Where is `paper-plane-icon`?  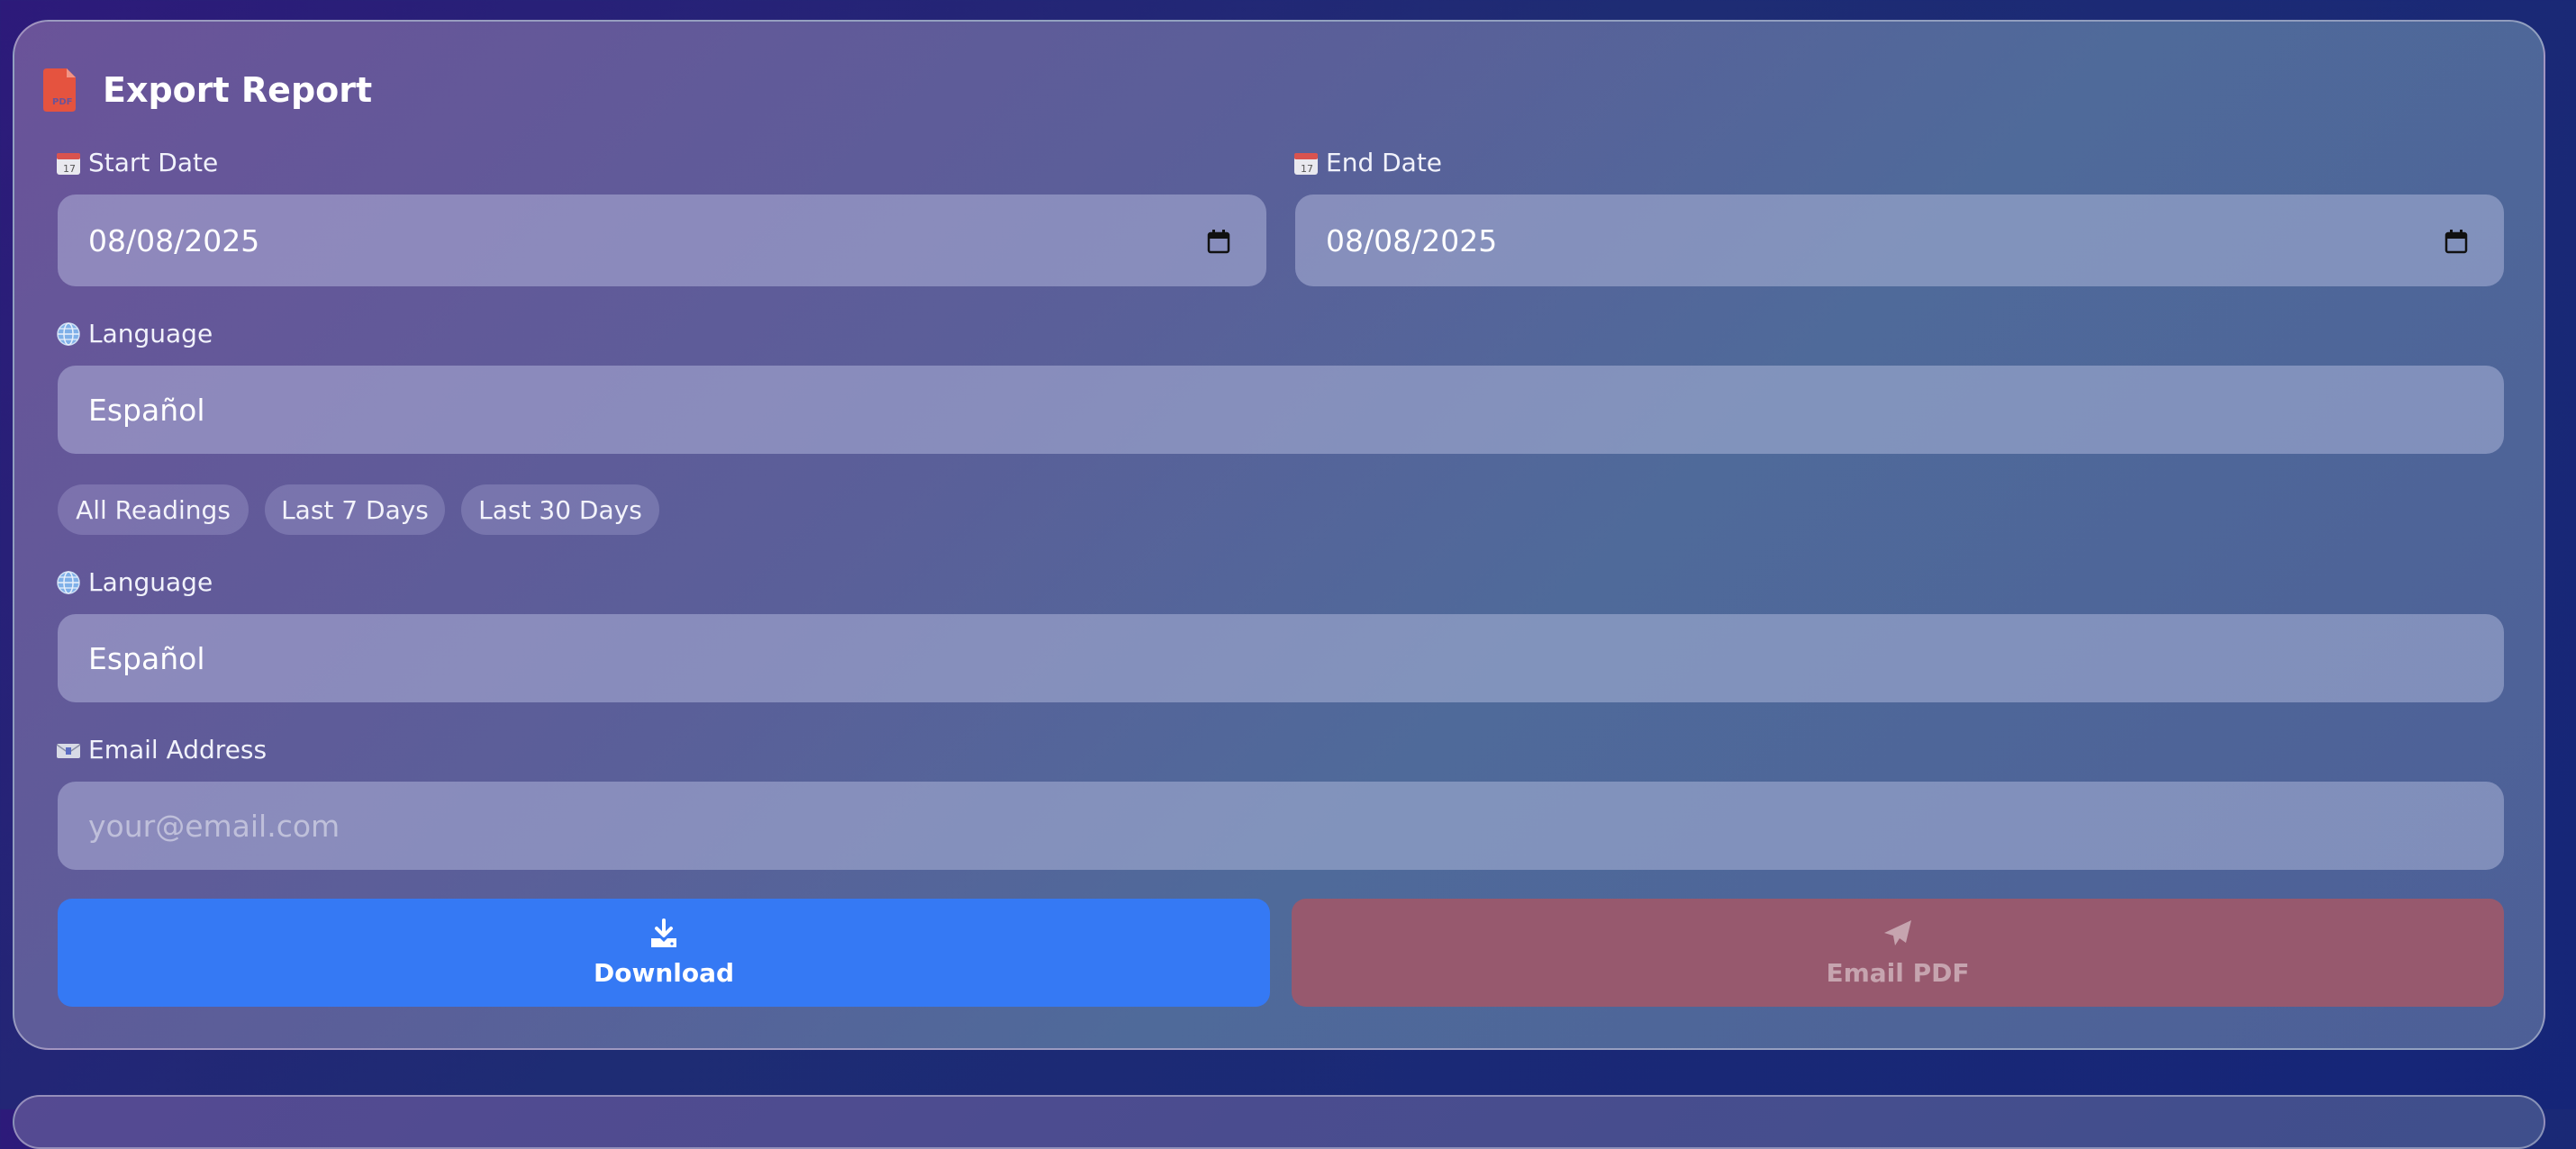
paper-plane-icon is located at coordinates (1897, 932).